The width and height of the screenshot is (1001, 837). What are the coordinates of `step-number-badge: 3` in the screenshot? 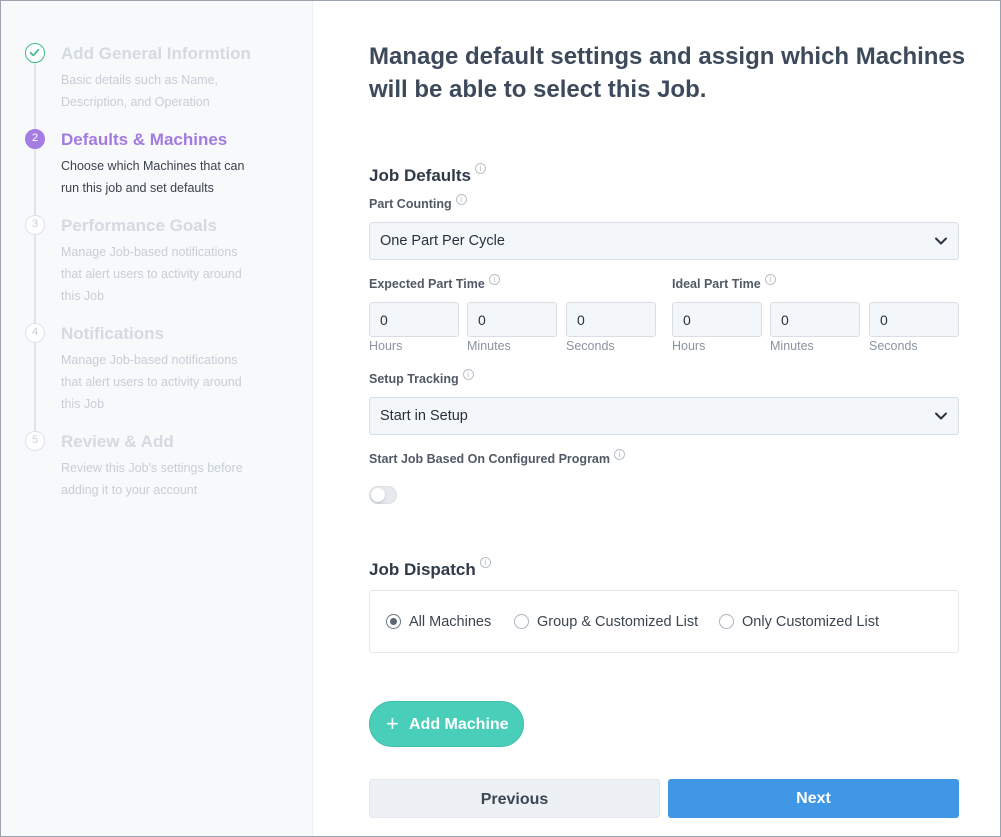 It's located at (35, 225).